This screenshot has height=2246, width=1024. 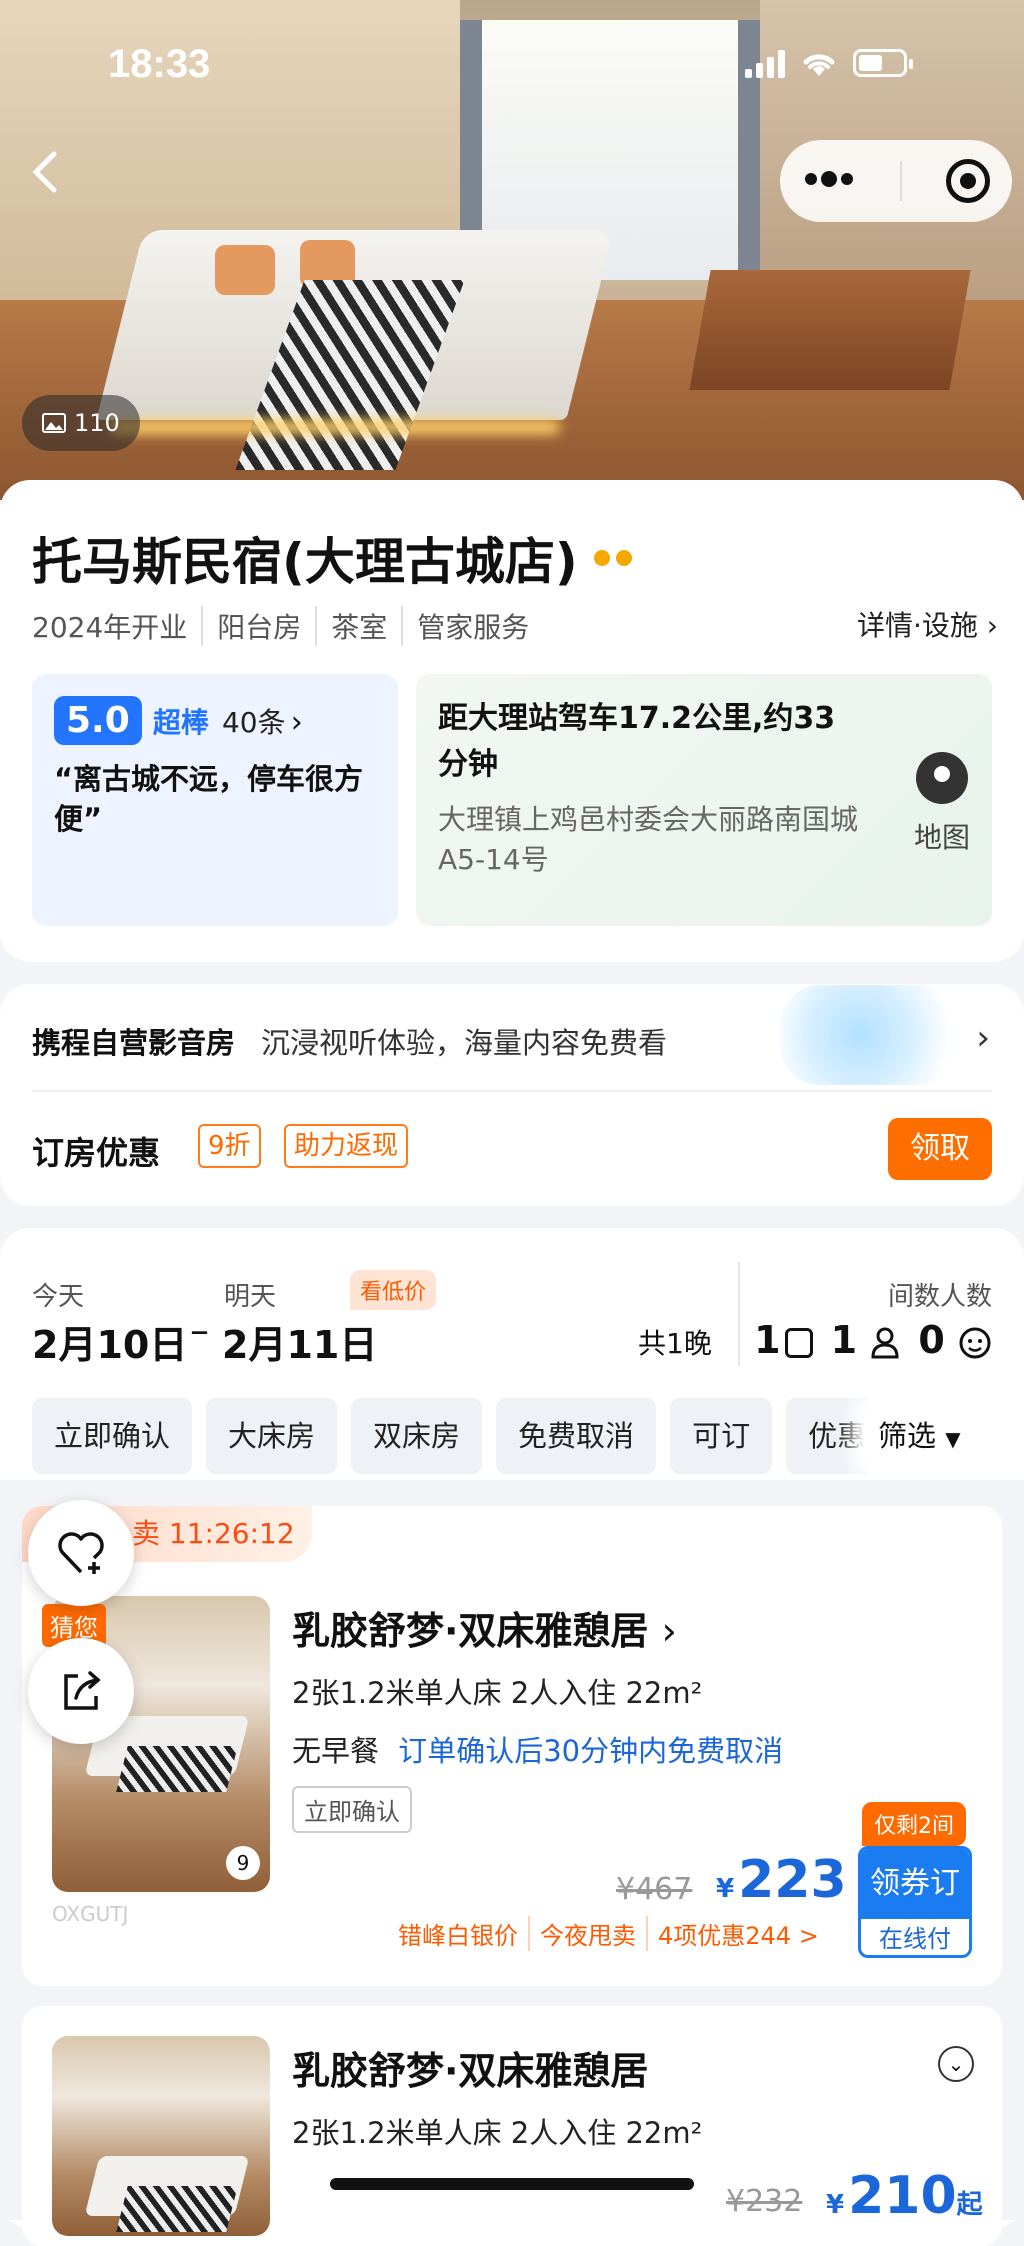 I want to click on filter-chip: 双床房, so click(x=417, y=1436).